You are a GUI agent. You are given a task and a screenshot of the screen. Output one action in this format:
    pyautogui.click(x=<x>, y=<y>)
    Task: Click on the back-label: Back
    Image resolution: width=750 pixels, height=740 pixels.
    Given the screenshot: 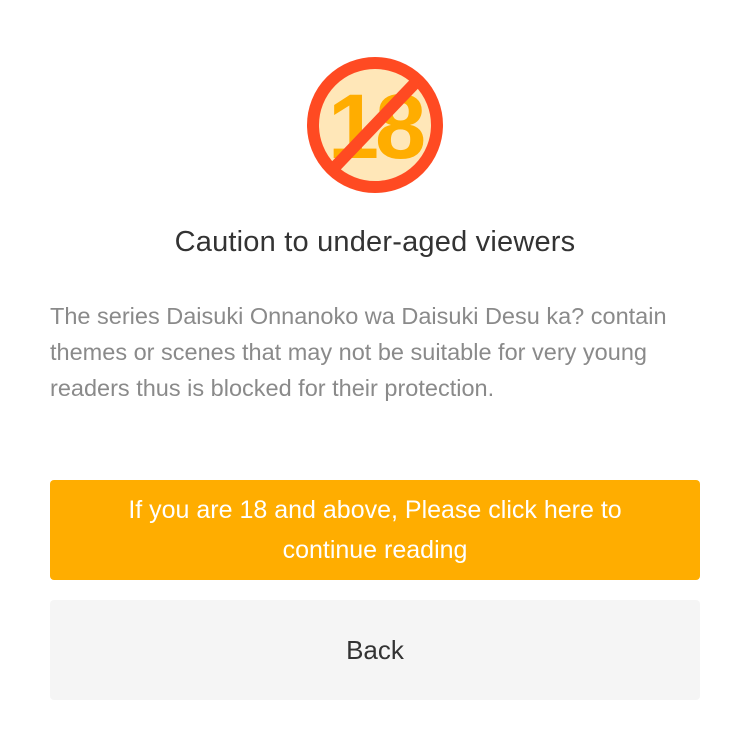 What is the action you would take?
    pyautogui.click(x=375, y=649)
    